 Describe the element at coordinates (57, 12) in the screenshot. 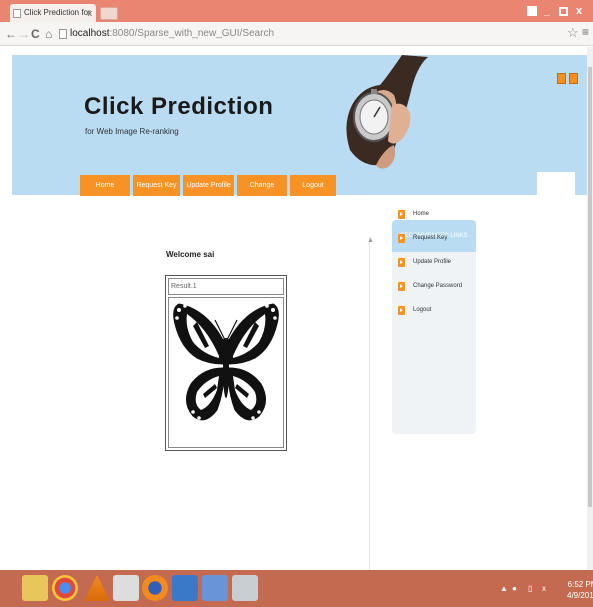

I see `tab-title: Click Prediction for` at that location.